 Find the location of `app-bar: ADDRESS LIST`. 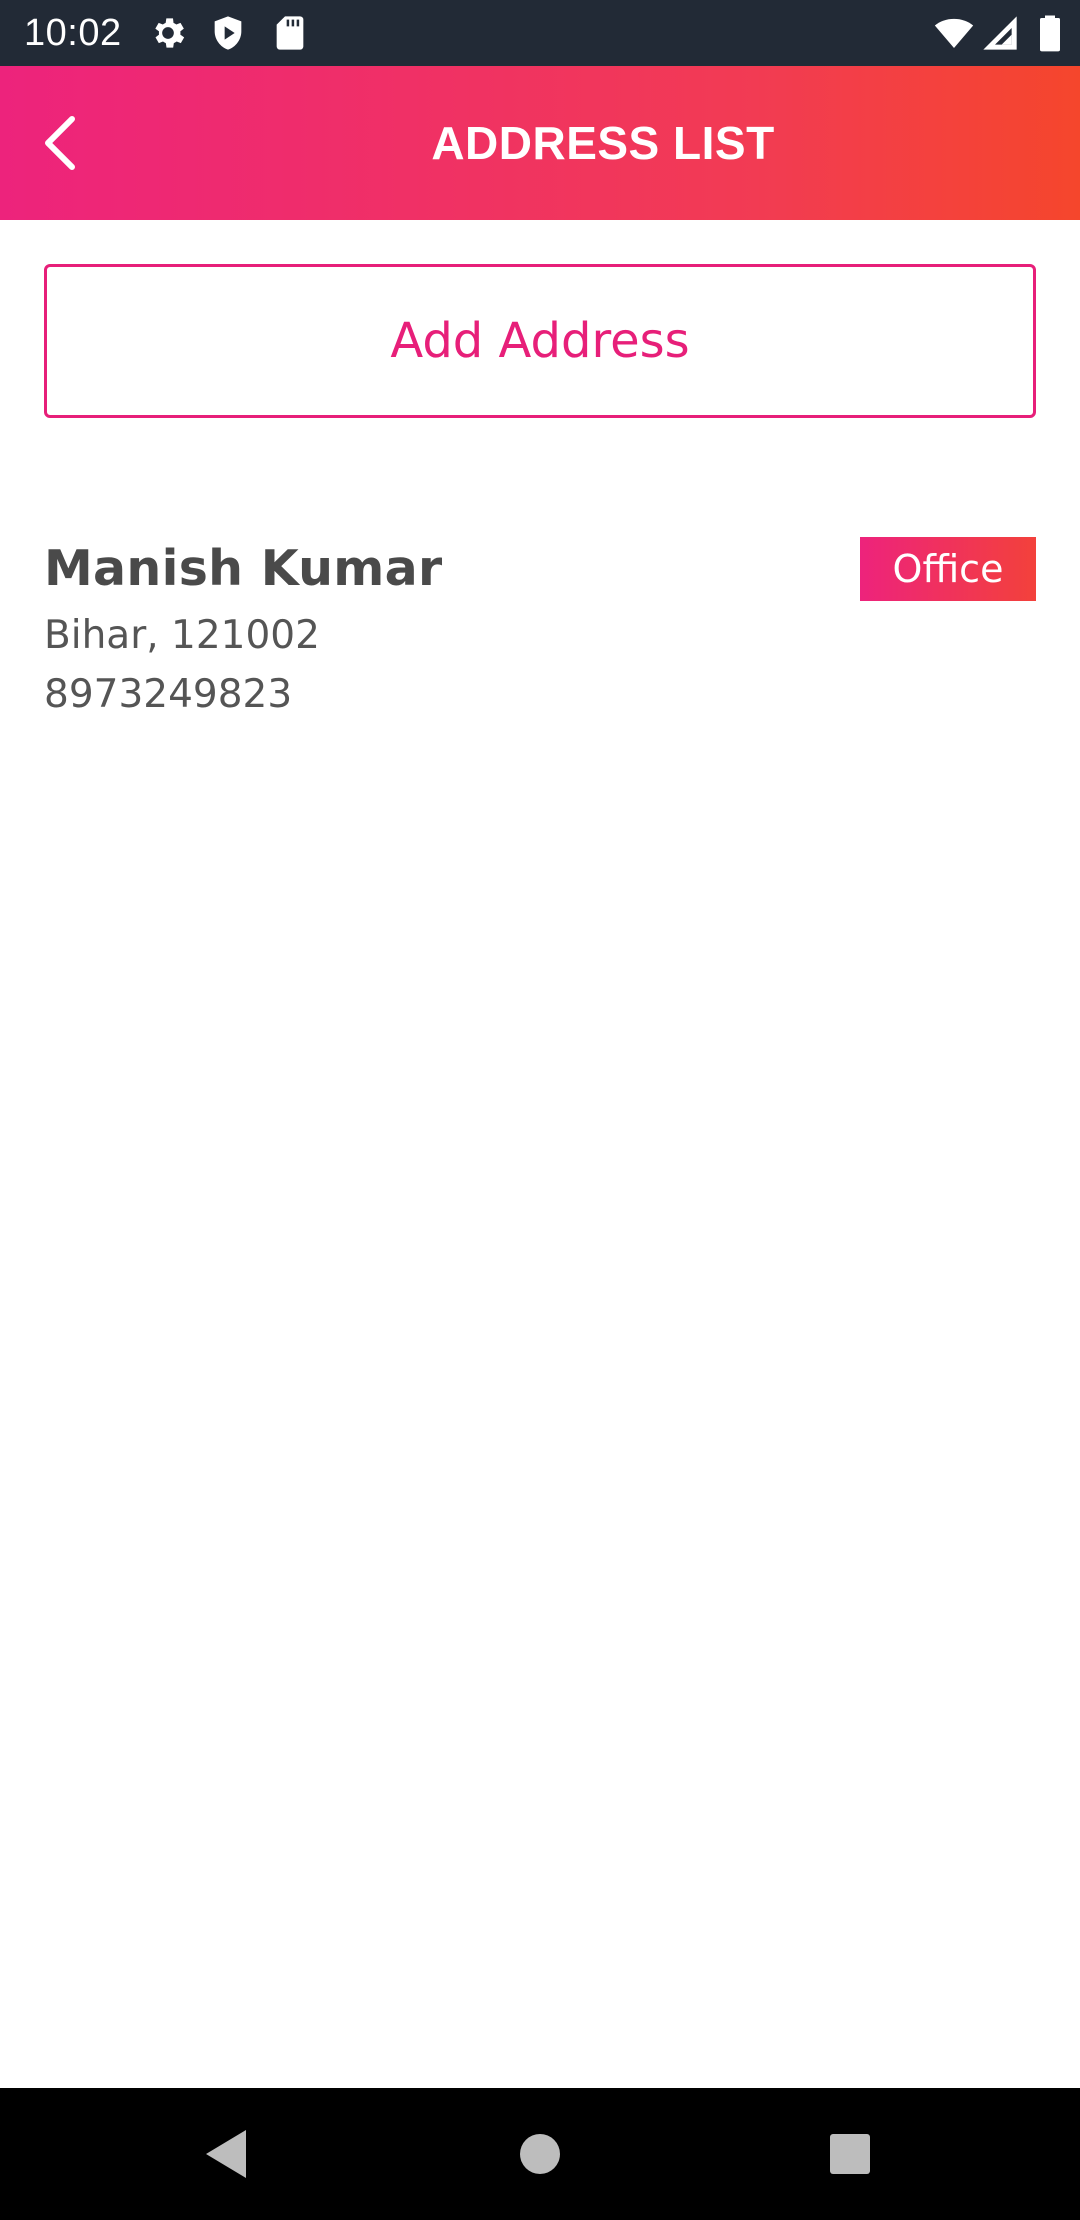

app-bar: ADDRESS LIST is located at coordinates (540, 143).